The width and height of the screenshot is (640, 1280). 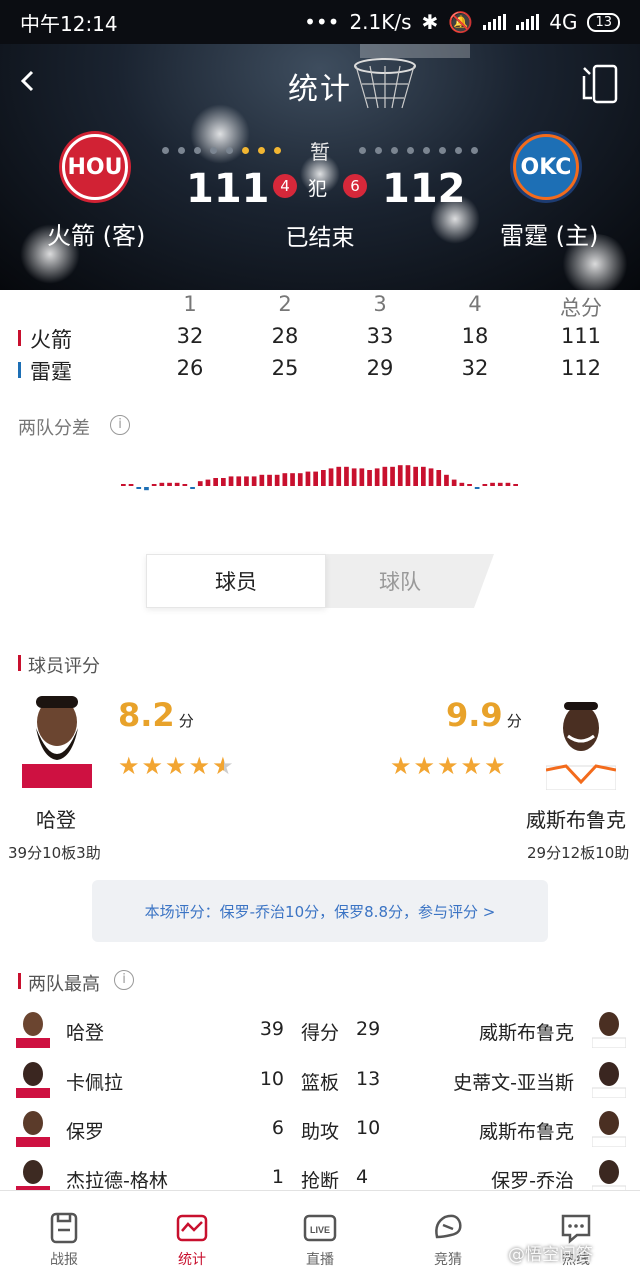 I want to click on home-score: 112, so click(x=424, y=189).